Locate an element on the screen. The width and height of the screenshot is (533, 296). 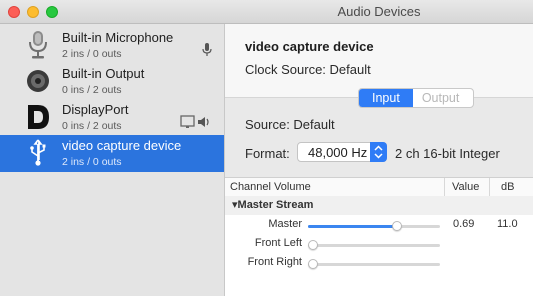
group-label: ▾Master Stream is located at coordinates (273, 205).